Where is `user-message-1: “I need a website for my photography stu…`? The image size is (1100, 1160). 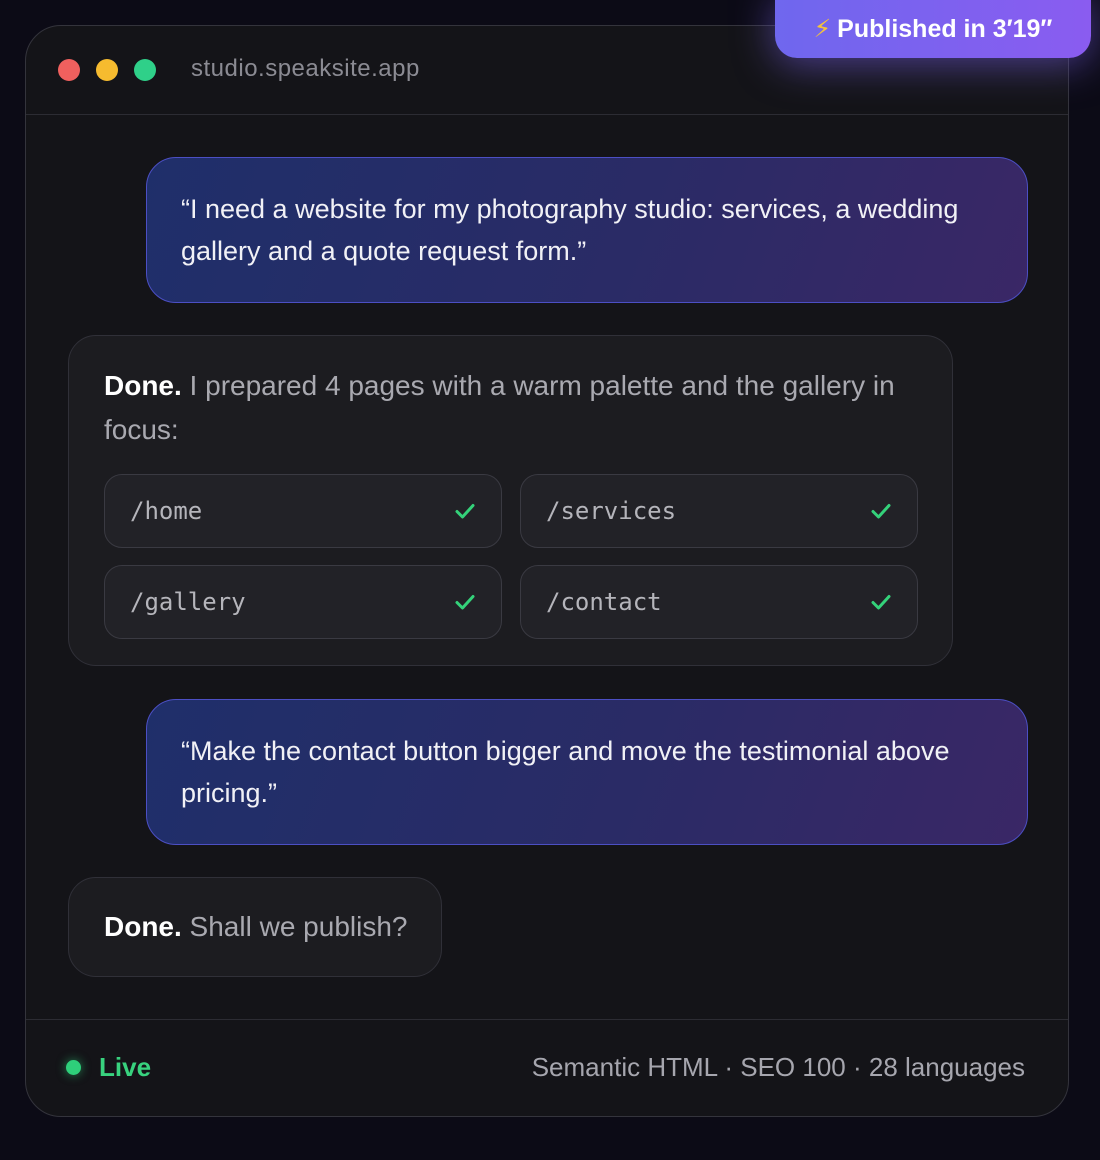 user-message-1: “I need a website for my photography stu… is located at coordinates (587, 230).